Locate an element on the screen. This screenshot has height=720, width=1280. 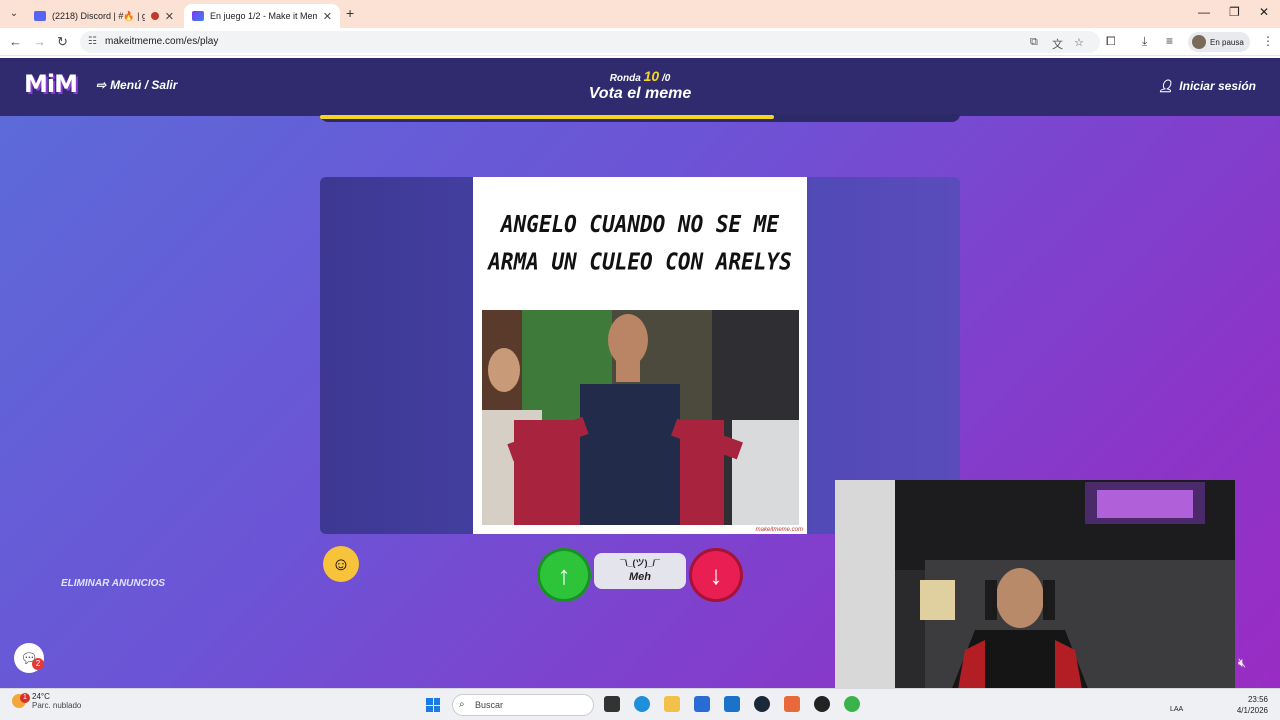
webcam-feed is located at coordinates (1035, 593).